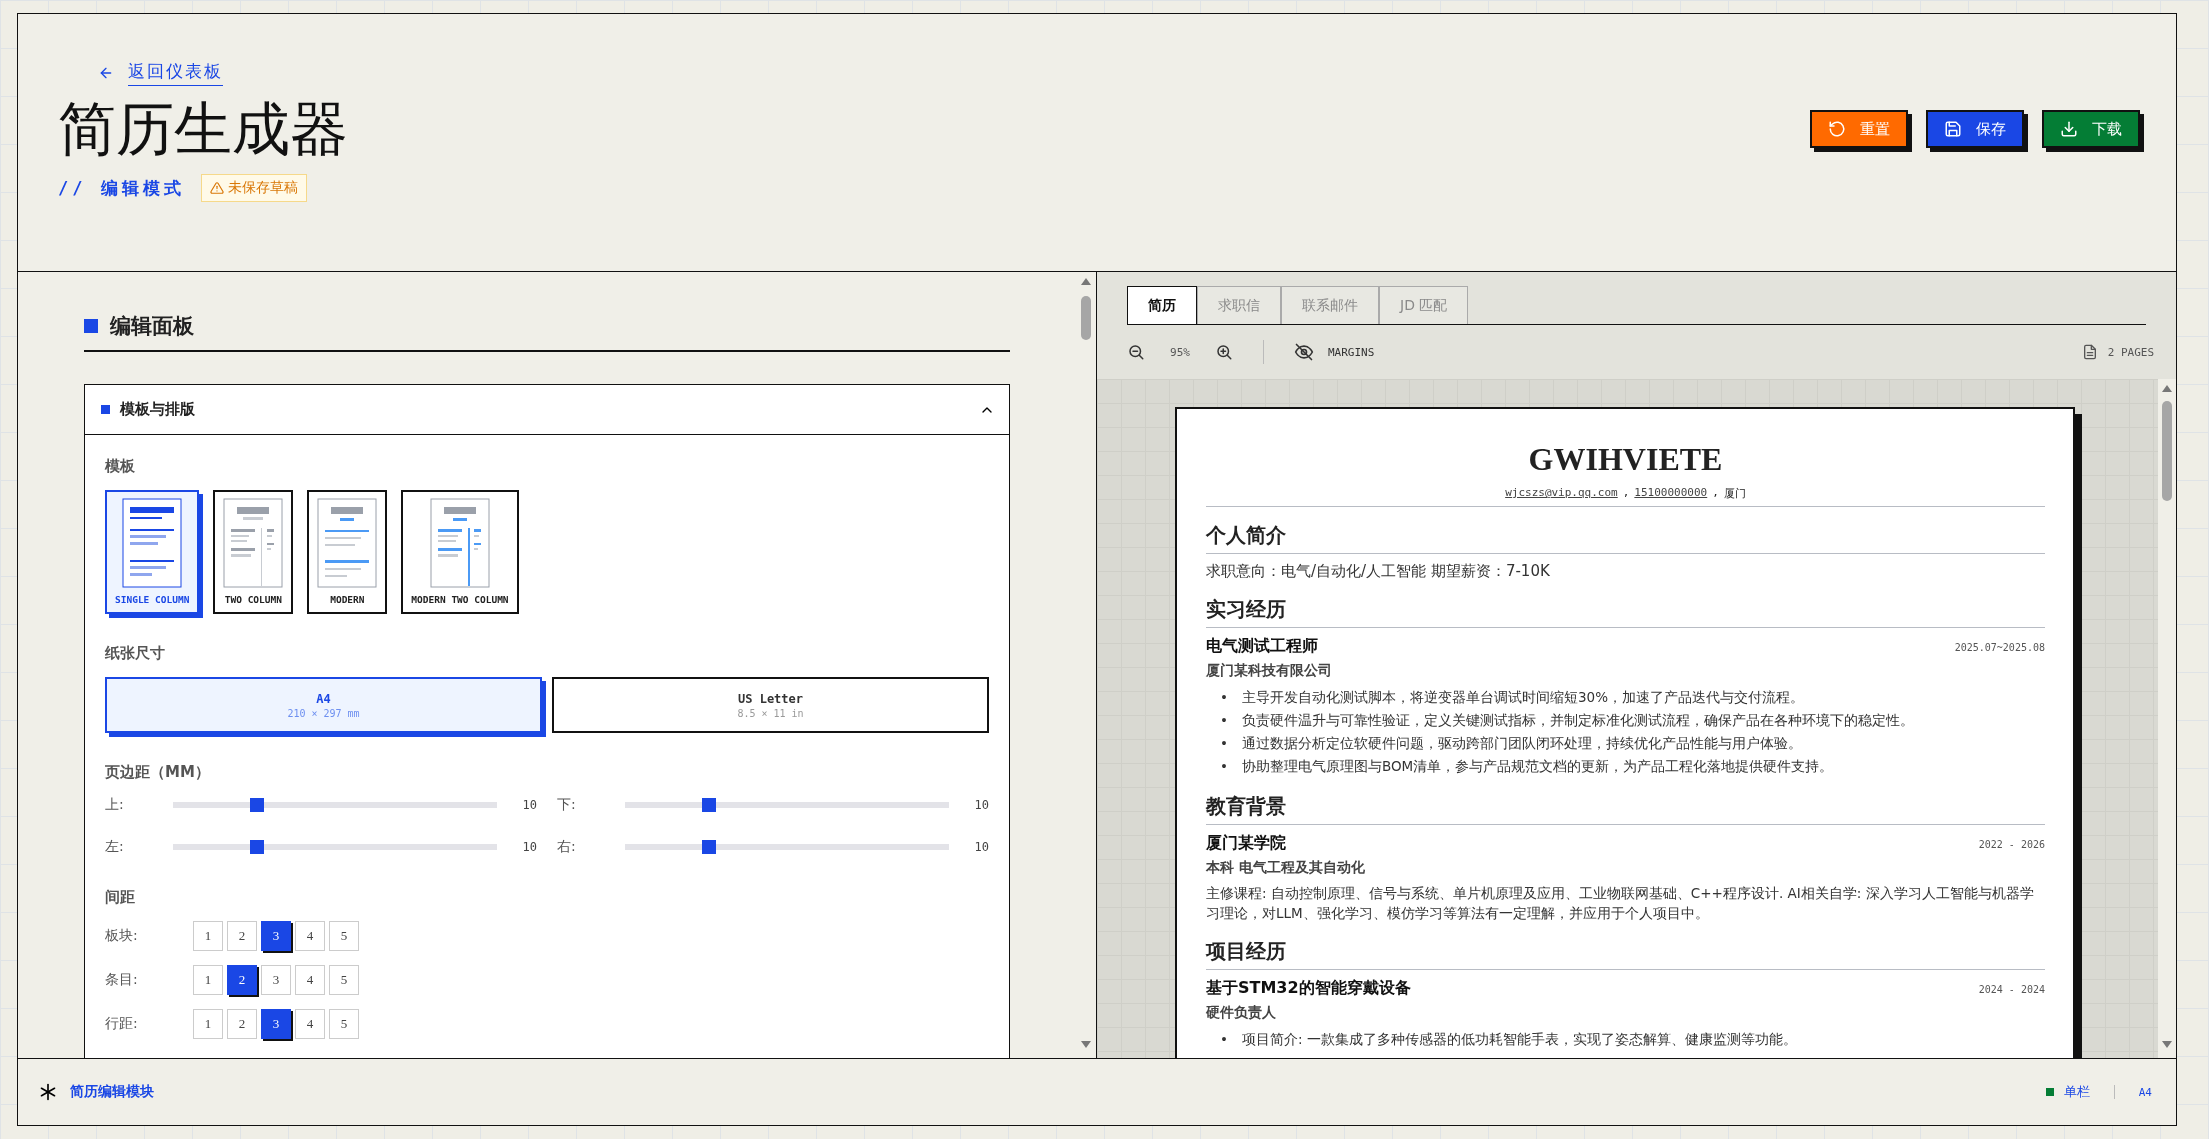 The height and width of the screenshot is (1139, 2209). Describe the element at coordinates (48, 1092) in the screenshot. I see `asterisk-icon` at that location.